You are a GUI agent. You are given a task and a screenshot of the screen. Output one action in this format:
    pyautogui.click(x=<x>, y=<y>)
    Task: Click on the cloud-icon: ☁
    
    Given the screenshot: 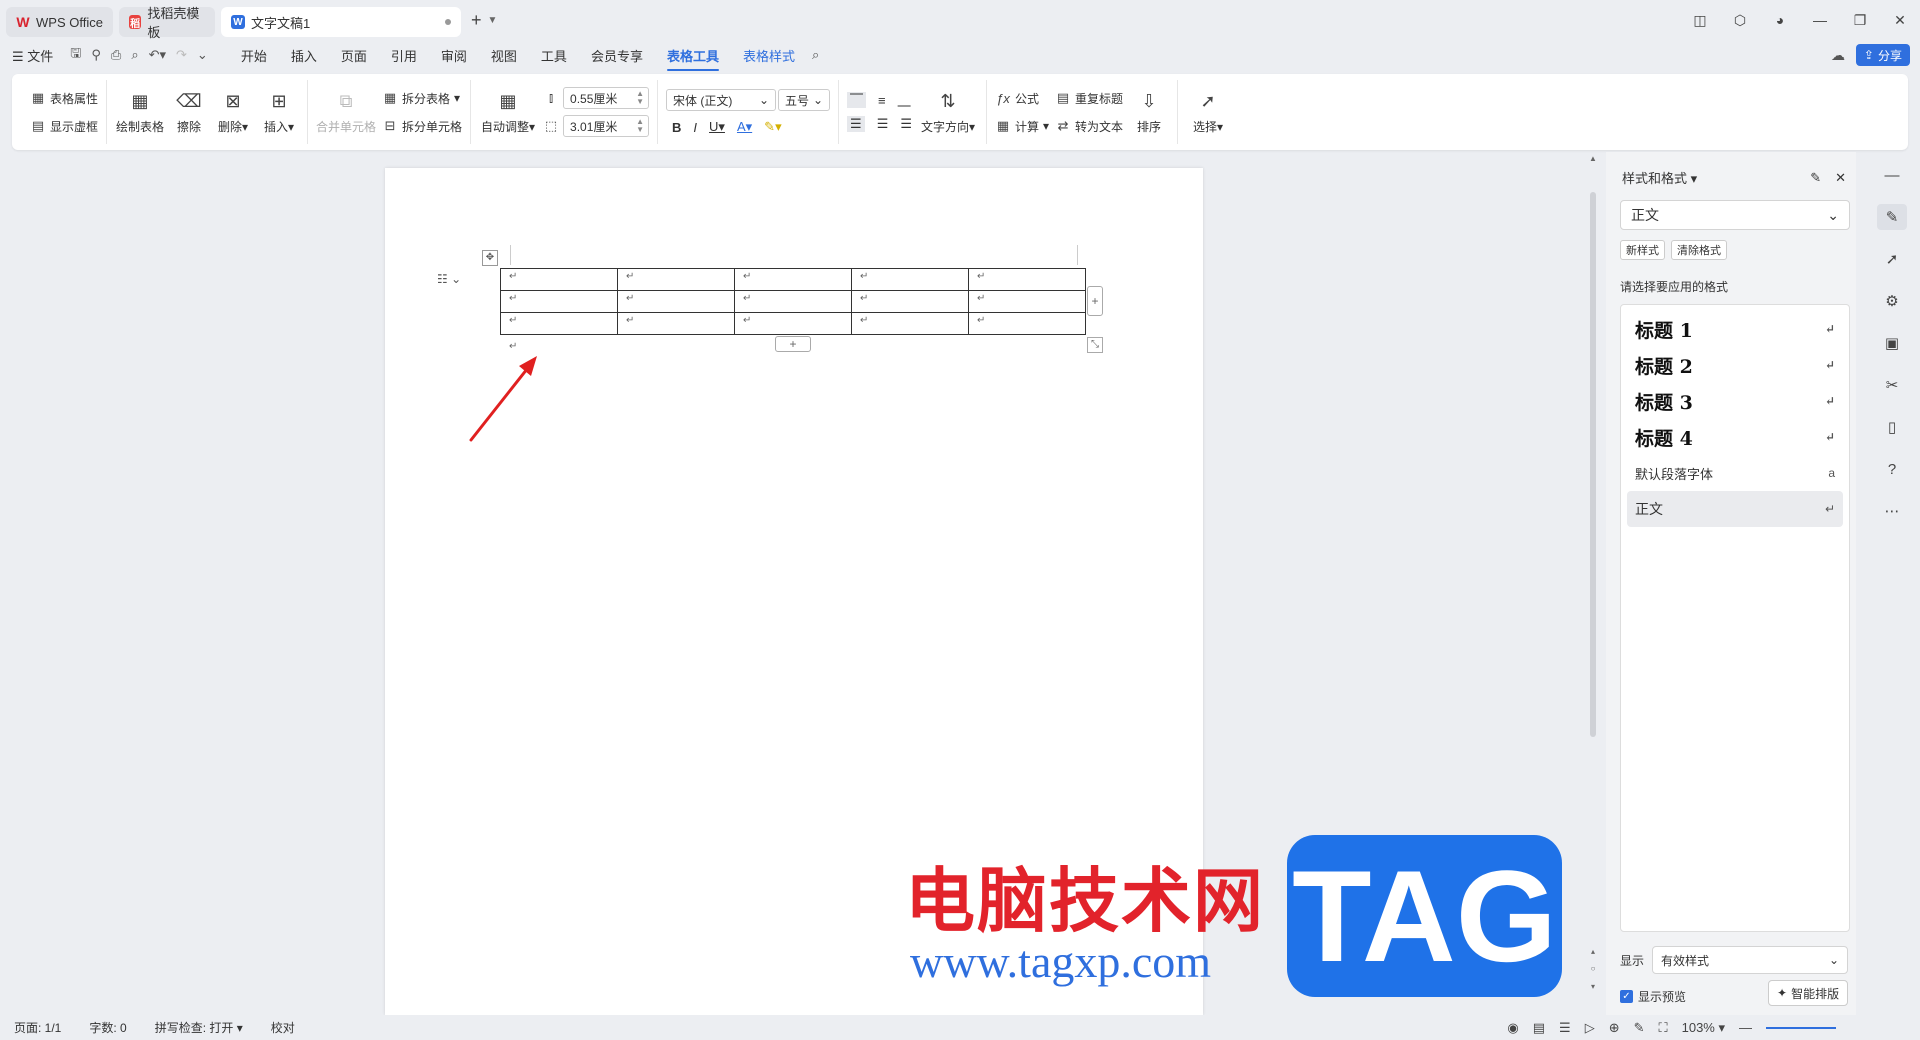 What is the action you would take?
    pyautogui.click(x=1838, y=55)
    